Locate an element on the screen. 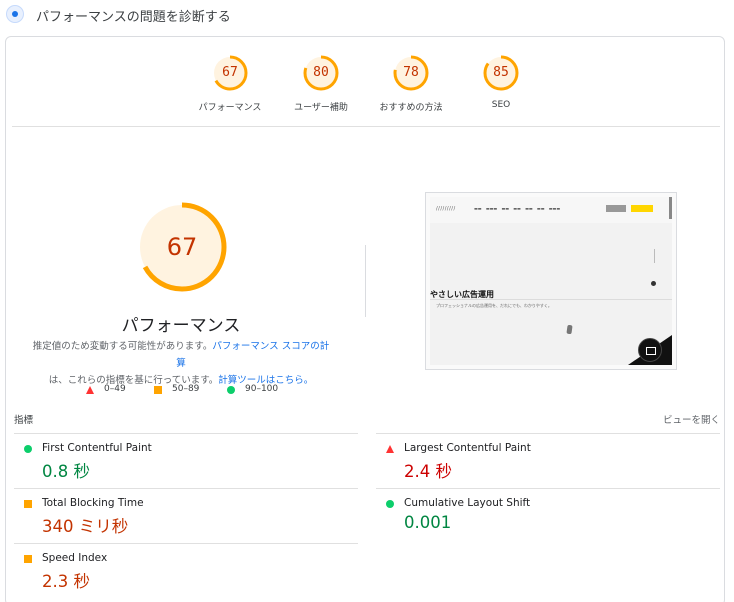 This screenshot has height=602, width=734. vertical-divider is located at coordinates (365, 281).